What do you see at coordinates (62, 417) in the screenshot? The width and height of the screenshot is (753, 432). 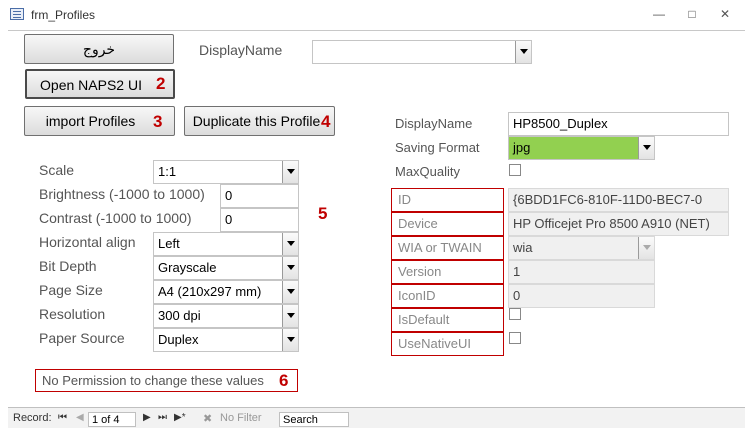 I see `first-record-icon: ⏮` at bounding box center [62, 417].